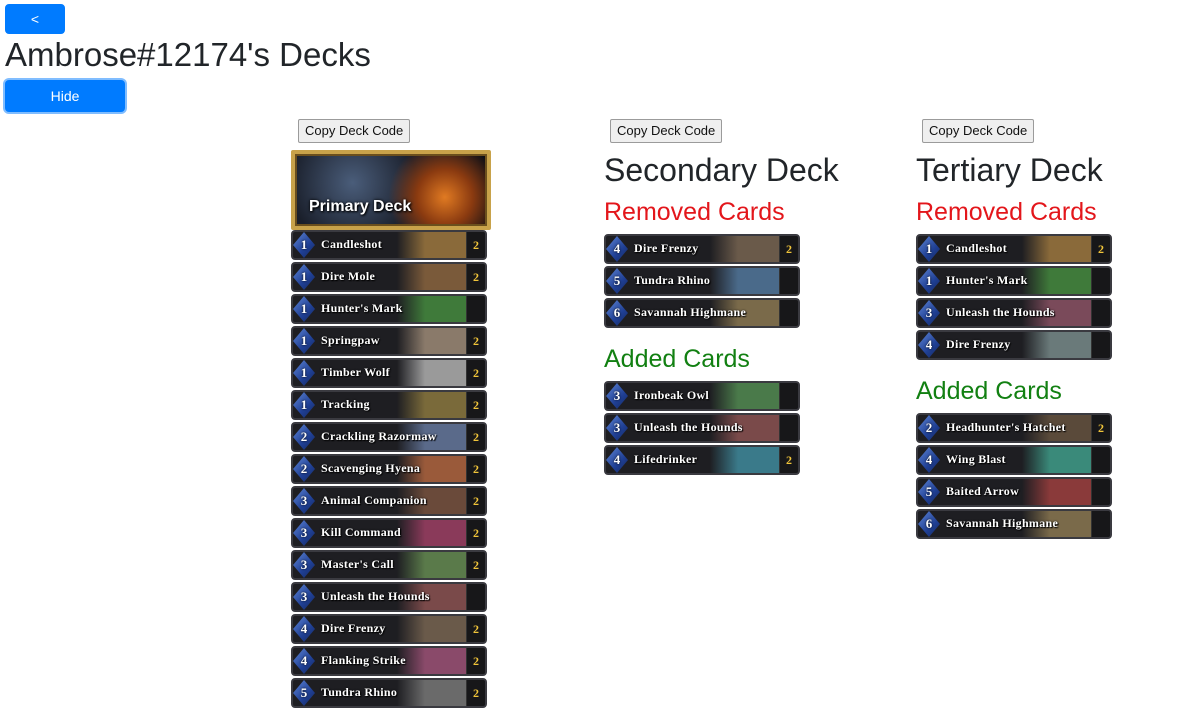 Image resolution: width=1200 pixels, height=710 pixels. I want to click on tertiary-added-heading: Added Cards, so click(989, 391).